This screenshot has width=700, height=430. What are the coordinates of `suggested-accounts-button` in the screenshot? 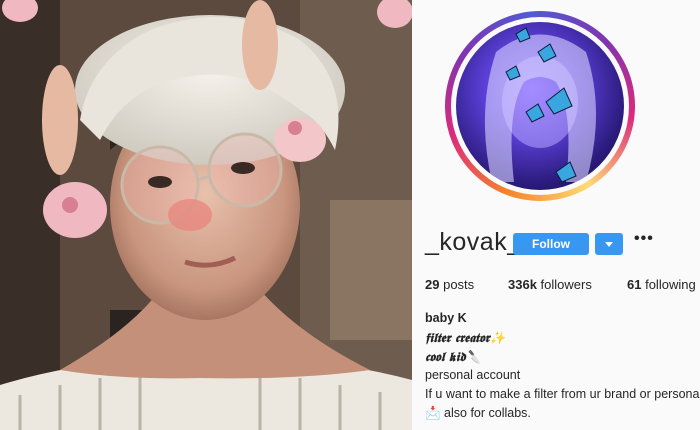 It's located at (609, 244).